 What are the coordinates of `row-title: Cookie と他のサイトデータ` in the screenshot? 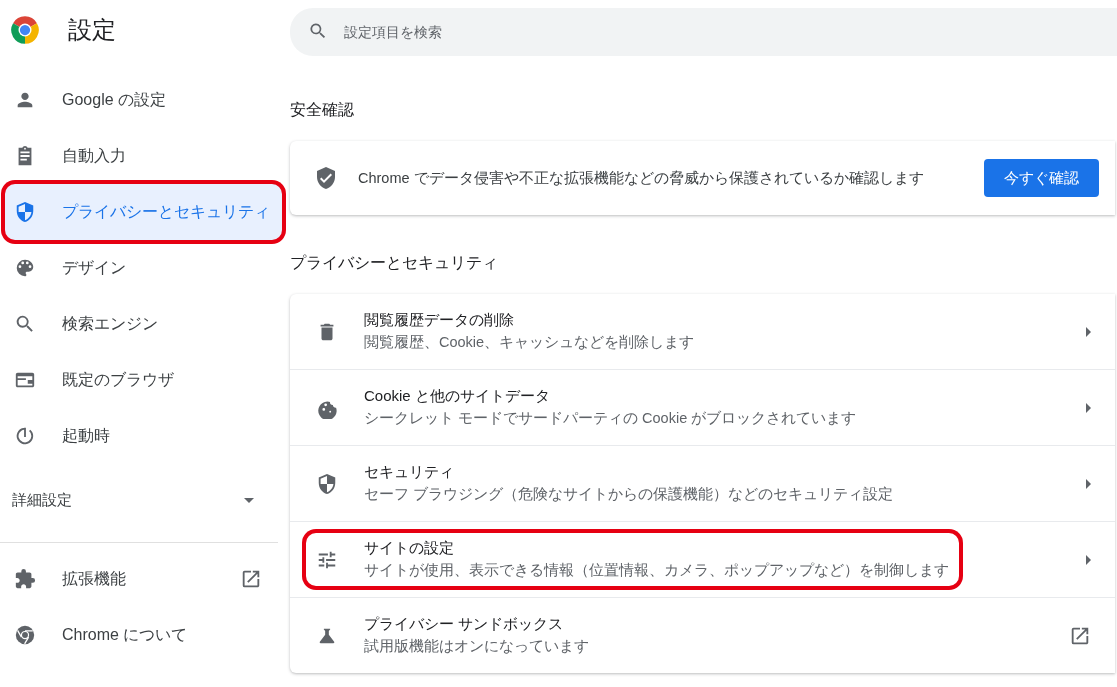 It's located at (457, 396).